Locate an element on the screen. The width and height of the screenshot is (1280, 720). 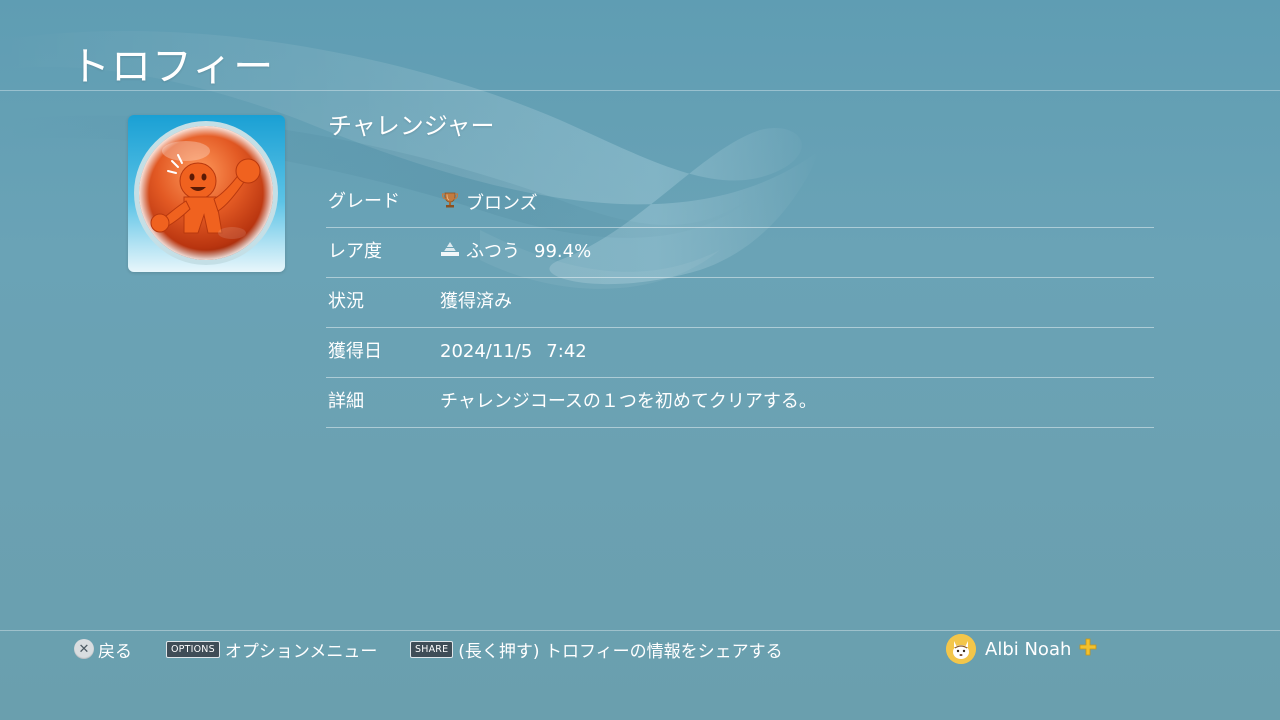
footer-divider is located at coordinates (640, 630).